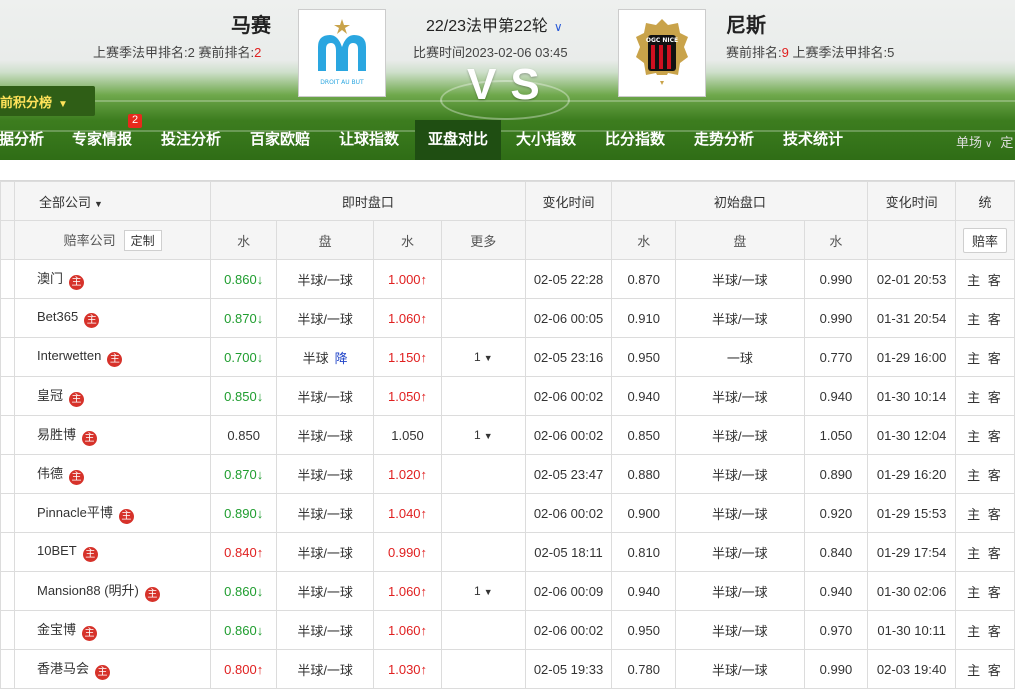  Describe the element at coordinates (546, 140) in the screenshot. I see `tab-over-under-index: 大小指数` at that location.